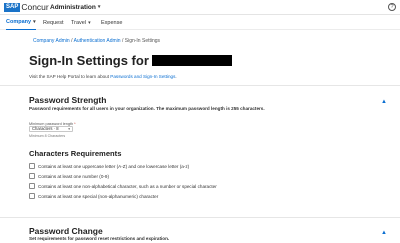  What do you see at coordinates (70, 76) in the screenshot?
I see `help-portal-prefix: Visit the SAP Help Portal to learn about` at bounding box center [70, 76].